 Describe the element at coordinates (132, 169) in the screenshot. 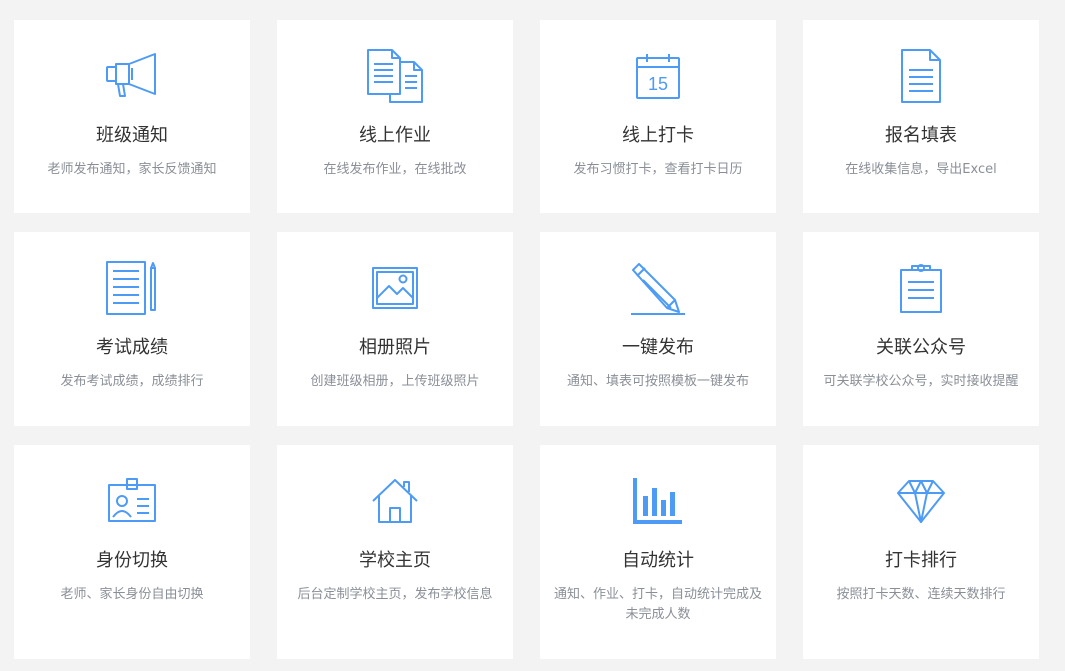

I see `feature-description: 老师发布通知，家长反馈通知` at that location.